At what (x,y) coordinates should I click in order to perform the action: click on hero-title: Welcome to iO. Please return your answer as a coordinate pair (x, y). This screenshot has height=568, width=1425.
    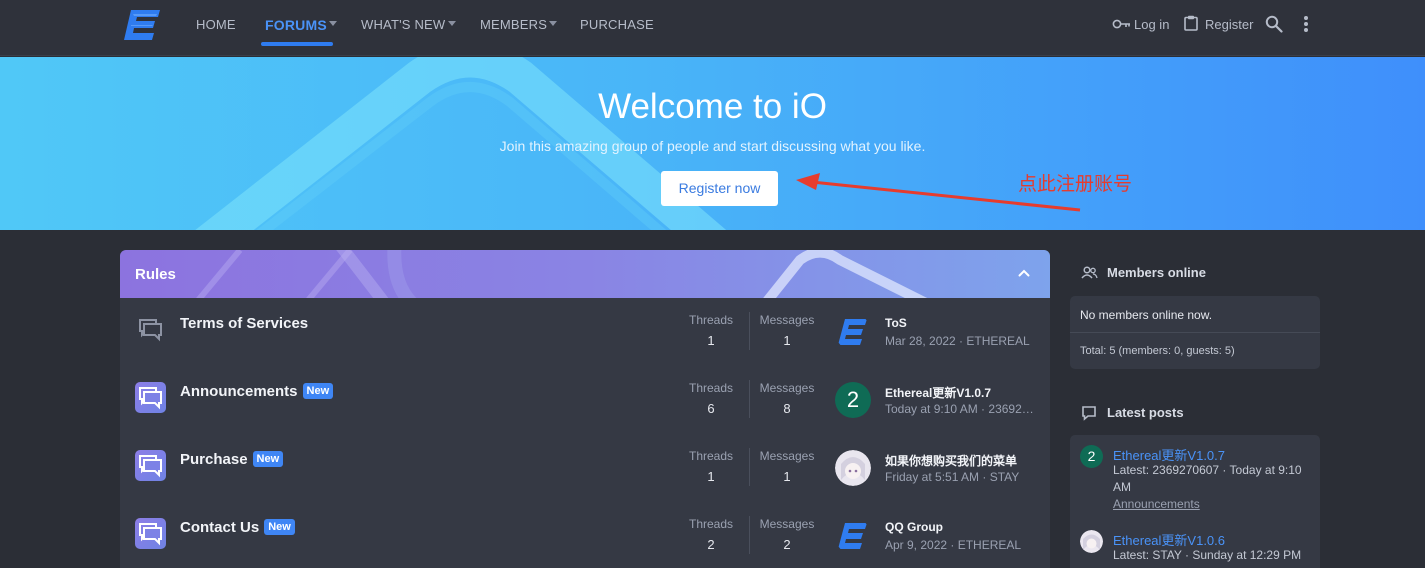
    Looking at the image, I should click on (712, 106).